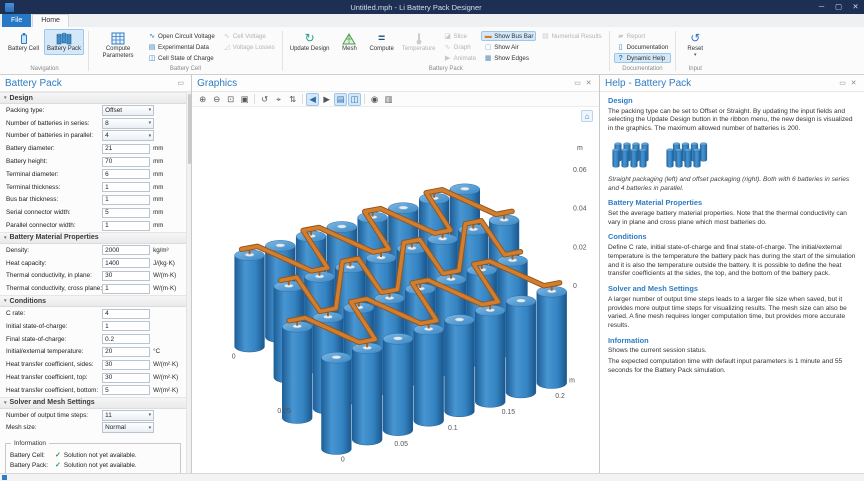  I want to click on center-view-icon: ⌖, so click(278, 99).